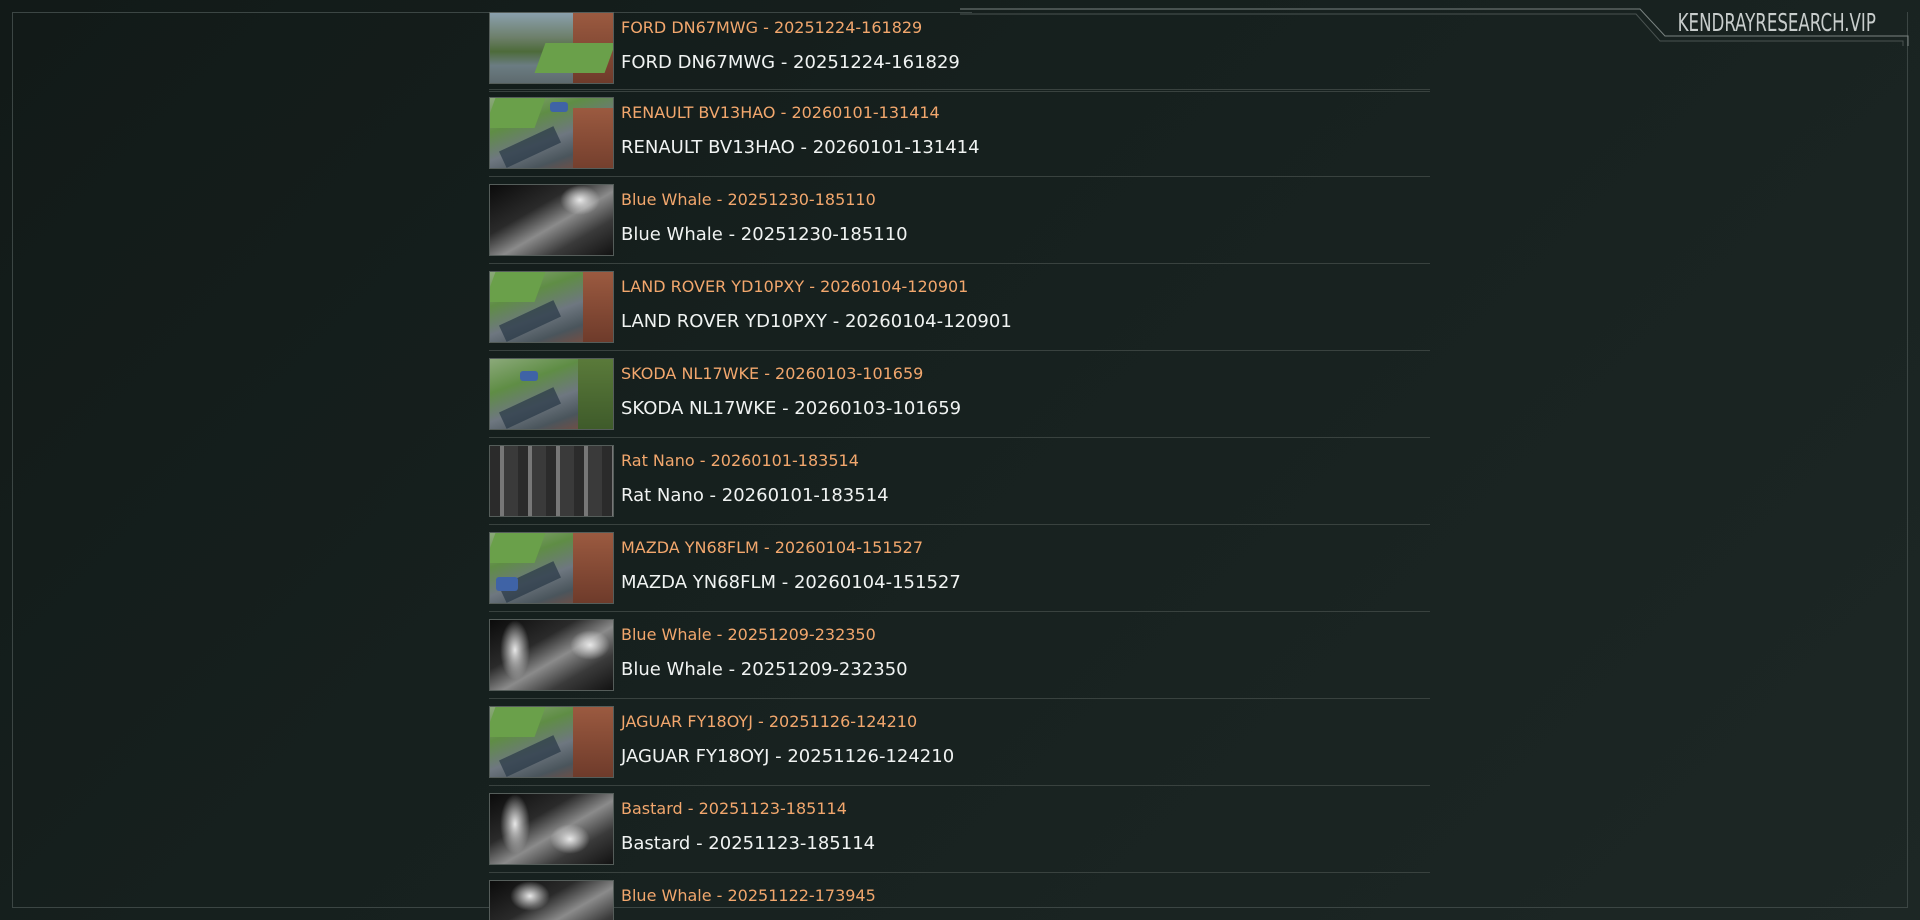 The height and width of the screenshot is (920, 1920). What do you see at coordinates (769, 721) in the screenshot?
I see `item-title-link: JAGUAR FY18OYJ - 20251126-124210` at bounding box center [769, 721].